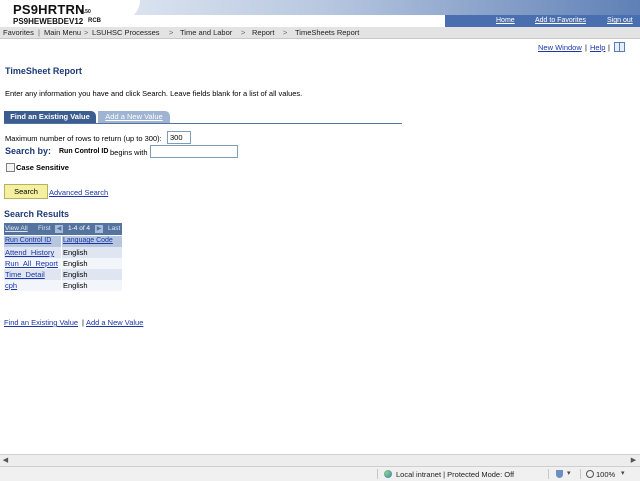  I want to click on first-label: First, so click(44, 228).